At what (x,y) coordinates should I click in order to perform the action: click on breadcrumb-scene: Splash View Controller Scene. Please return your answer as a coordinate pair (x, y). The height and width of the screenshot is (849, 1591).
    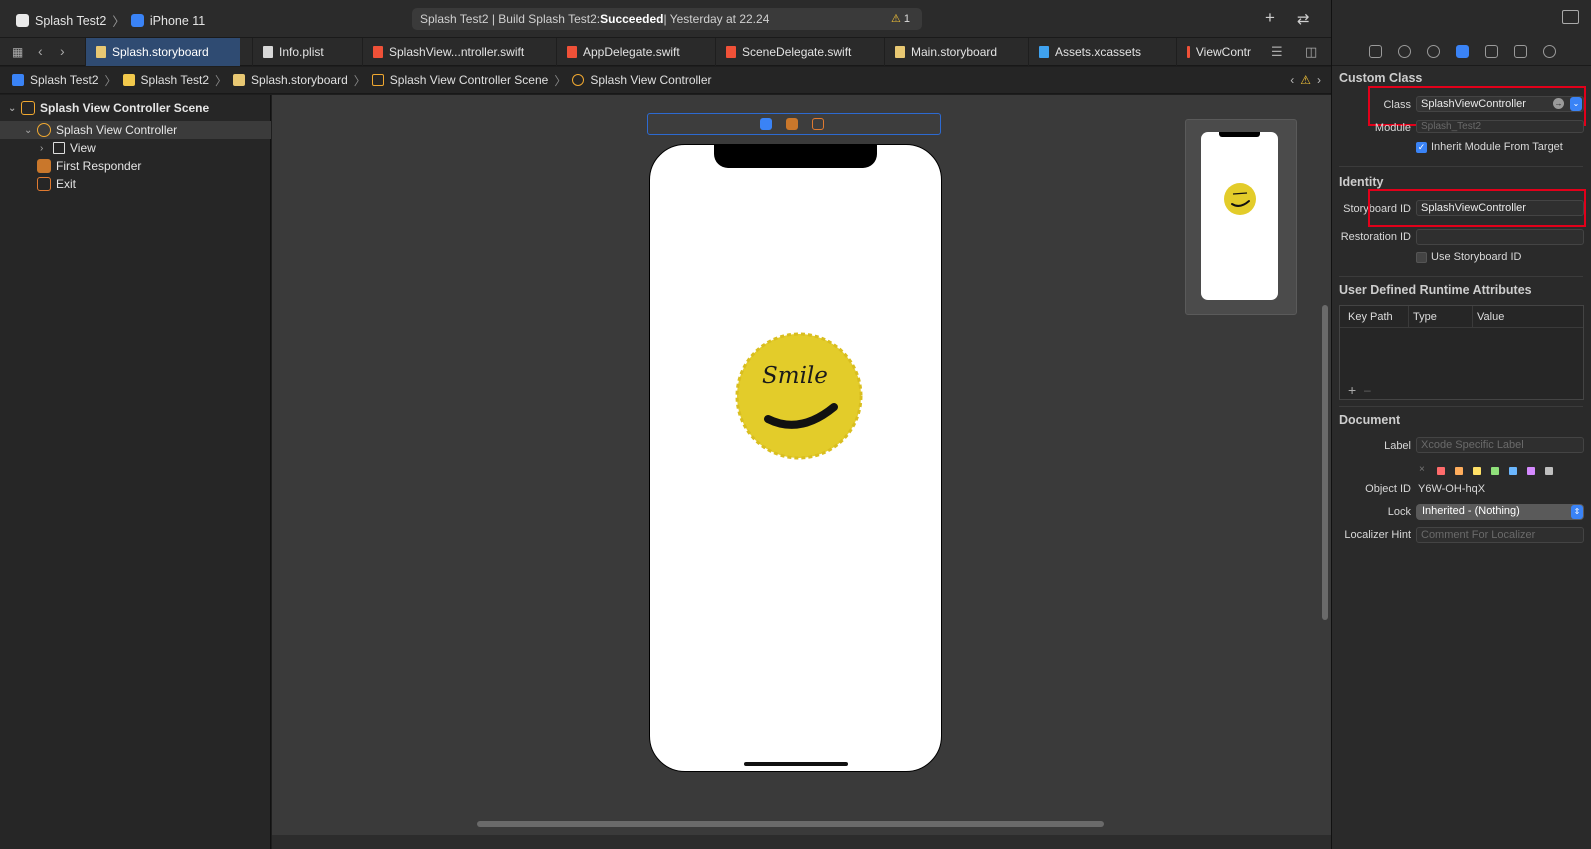
    Looking at the image, I should click on (469, 80).